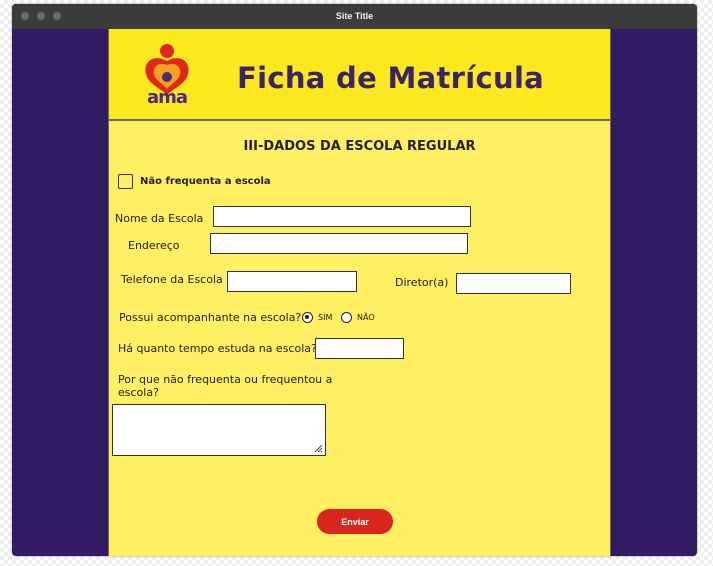  I want to click on header-banner: ama Ficha de Matrícula, so click(359, 75).